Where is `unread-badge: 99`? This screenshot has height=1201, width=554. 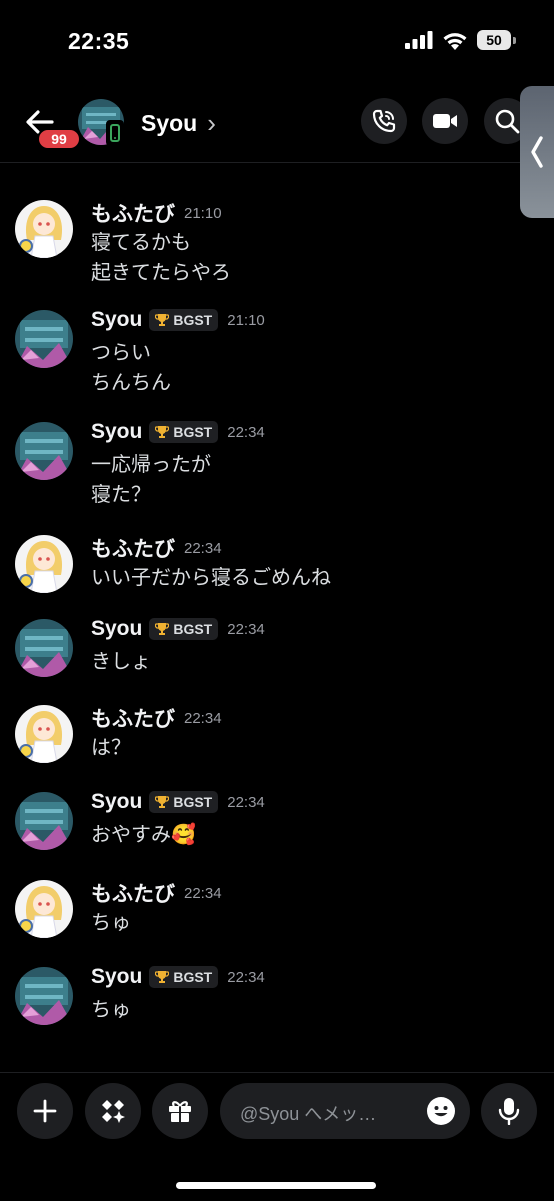
unread-badge: 99 is located at coordinates (59, 139).